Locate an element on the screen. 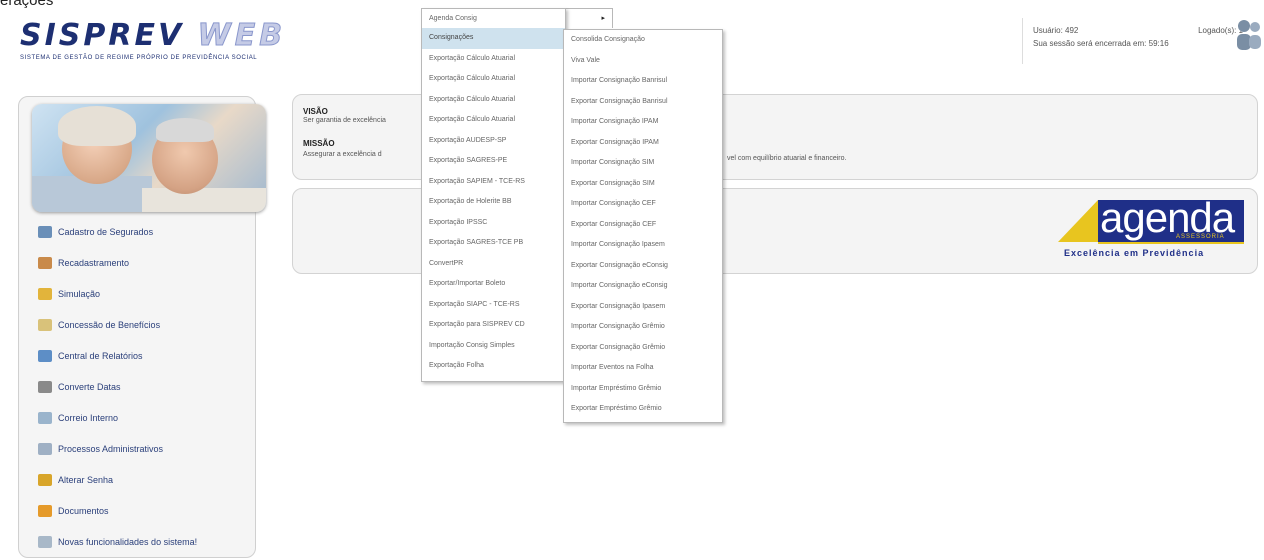  sidebar-item-label: Converte Datas is located at coordinates (89, 386).